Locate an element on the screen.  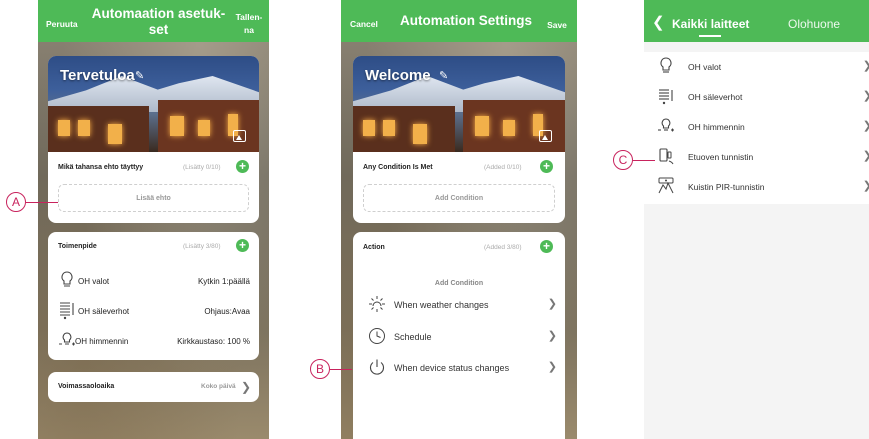
scene-banner-image: Tervetuloa ✎ is located at coordinates (153, 104).